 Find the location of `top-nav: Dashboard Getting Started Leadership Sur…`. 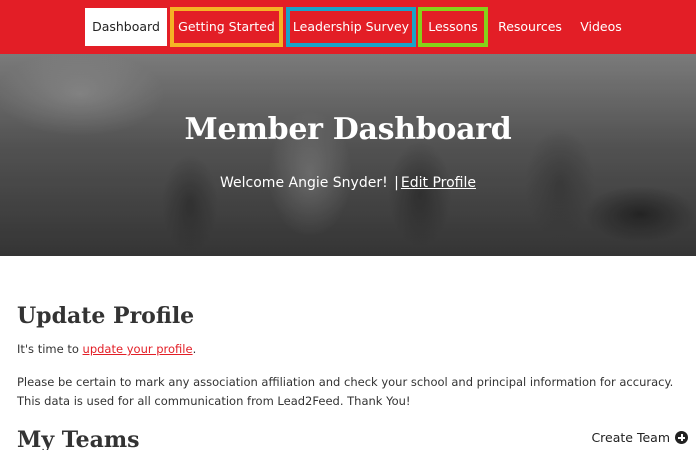

top-nav: Dashboard Getting Started Leadership Sur… is located at coordinates (348, 27).